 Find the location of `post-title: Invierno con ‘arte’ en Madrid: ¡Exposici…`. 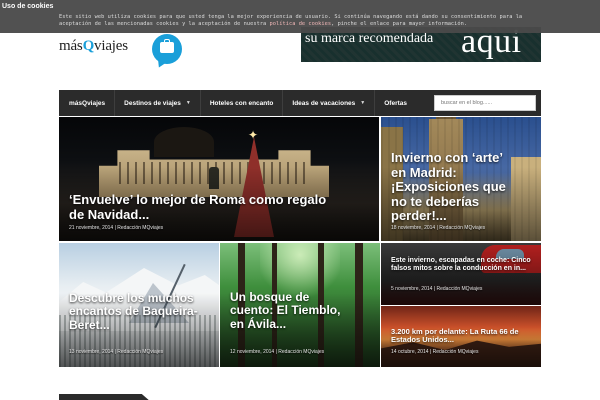

post-title: Invierno con ‘arte’ en Madrid: ¡Exposici… is located at coordinates (448, 187).